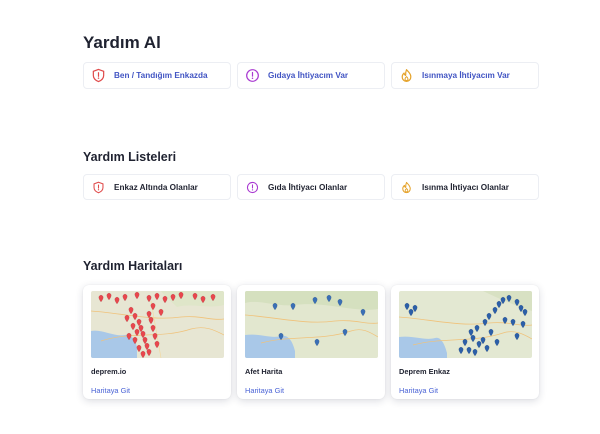 Image resolution: width=600 pixels, height=434 pixels. What do you see at coordinates (122, 42) in the screenshot?
I see `help-section-title: Yardım Al` at bounding box center [122, 42].